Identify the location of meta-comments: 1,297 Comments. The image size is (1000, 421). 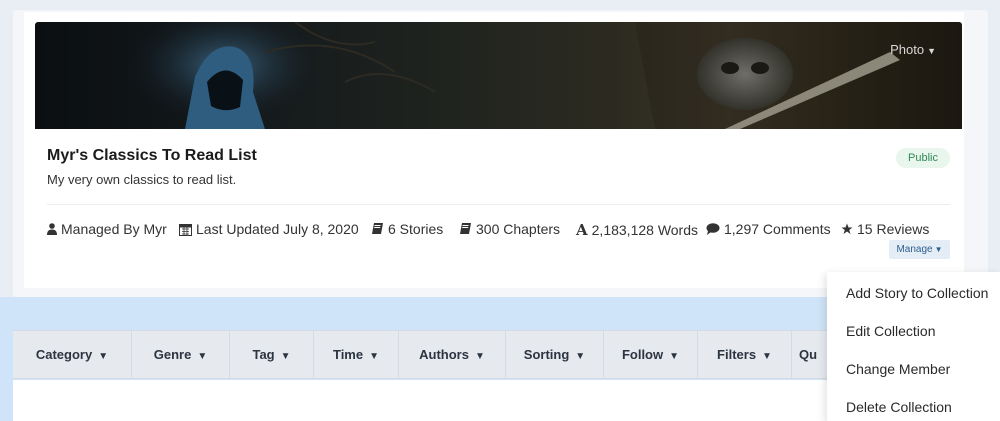
(768, 229).